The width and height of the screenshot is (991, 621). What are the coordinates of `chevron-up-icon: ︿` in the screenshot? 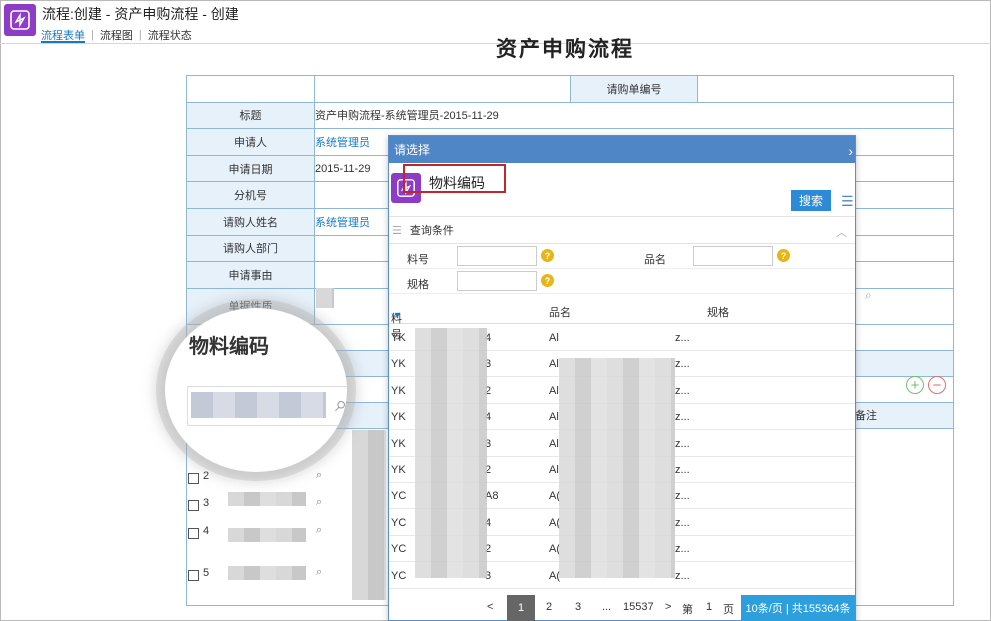 It's located at (841, 232).